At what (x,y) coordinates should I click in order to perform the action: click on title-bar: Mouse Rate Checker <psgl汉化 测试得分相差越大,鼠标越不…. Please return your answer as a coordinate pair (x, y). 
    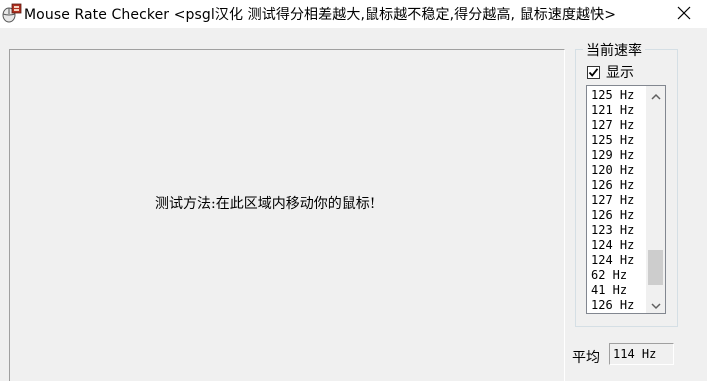
    Looking at the image, I should click on (353, 14).